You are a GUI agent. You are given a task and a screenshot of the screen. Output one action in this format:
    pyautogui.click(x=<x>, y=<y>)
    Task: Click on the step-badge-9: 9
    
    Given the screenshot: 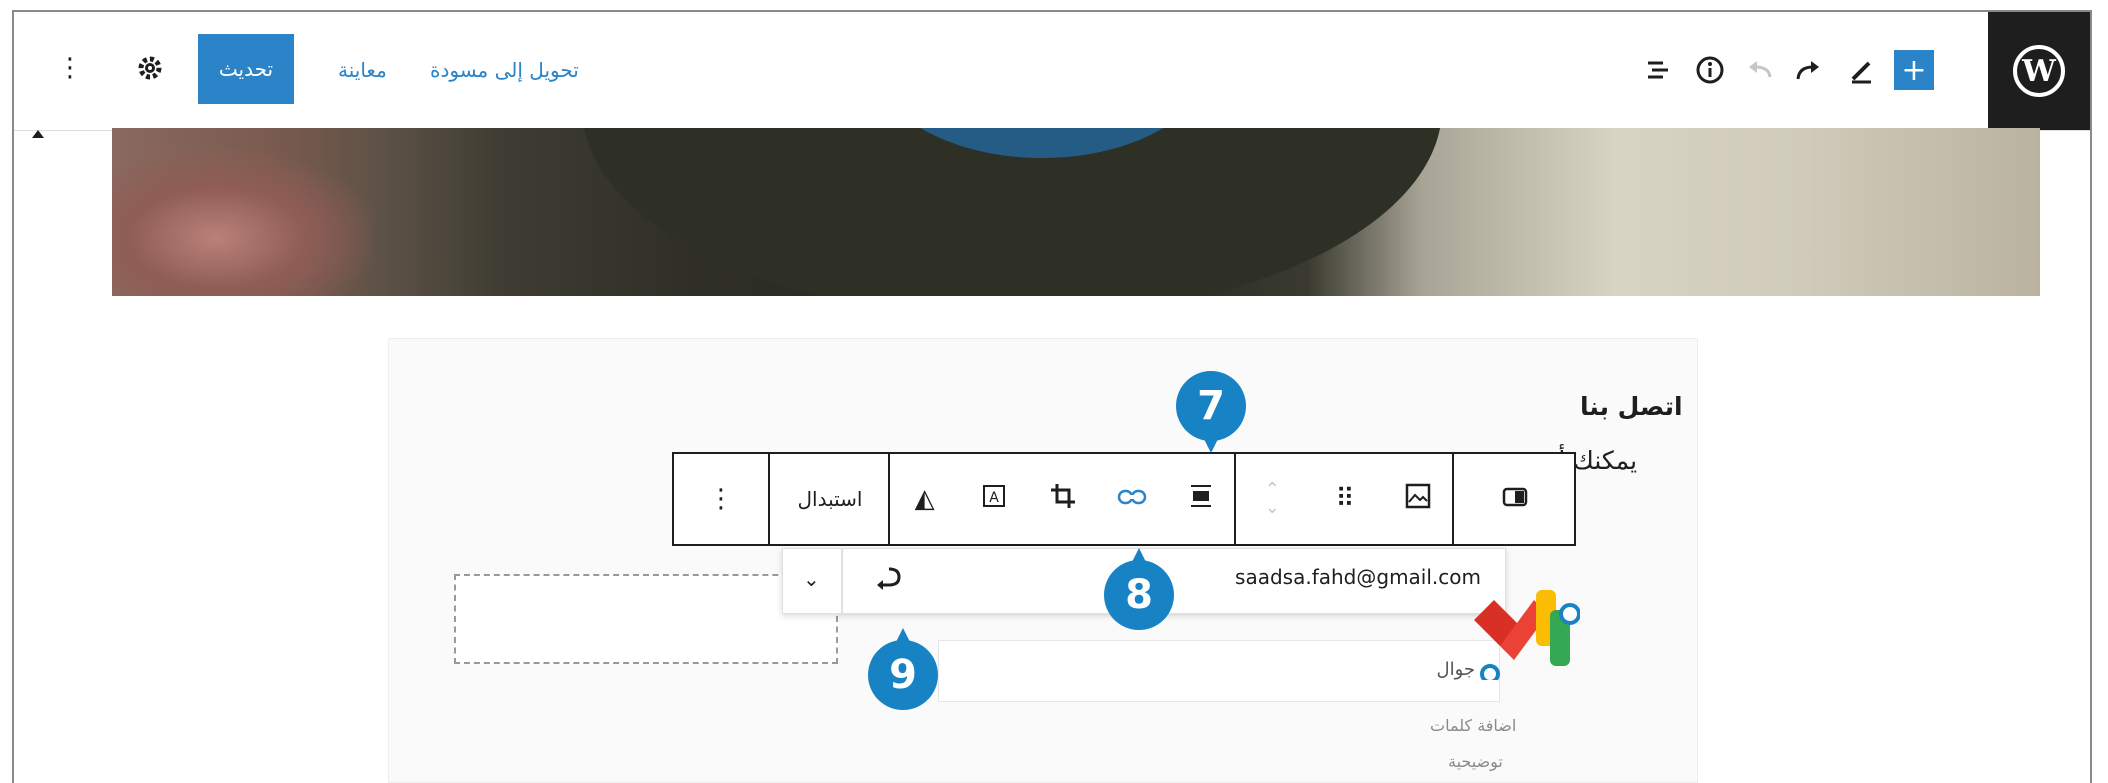 What is the action you would take?
    pyautogui.click(x=903, y=669)
    